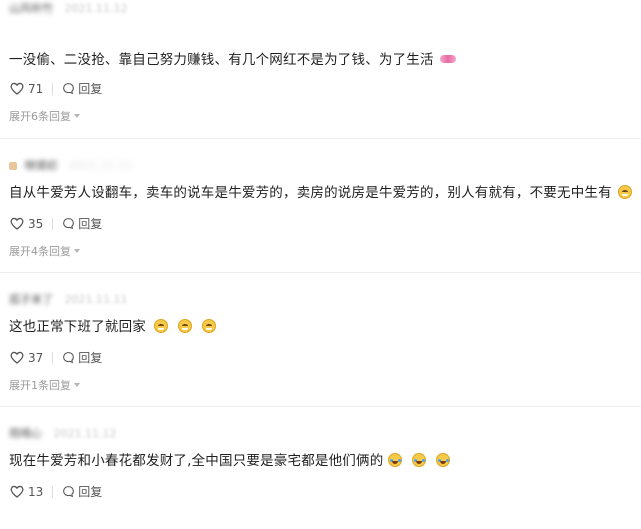  Describe the element at coordinates (221, 60) in the screenshot. I see `comment-text-content: 一没偷、二没抢、靠自己努力赚钱、有几个网红不是为了钱、为了生活` at that location.